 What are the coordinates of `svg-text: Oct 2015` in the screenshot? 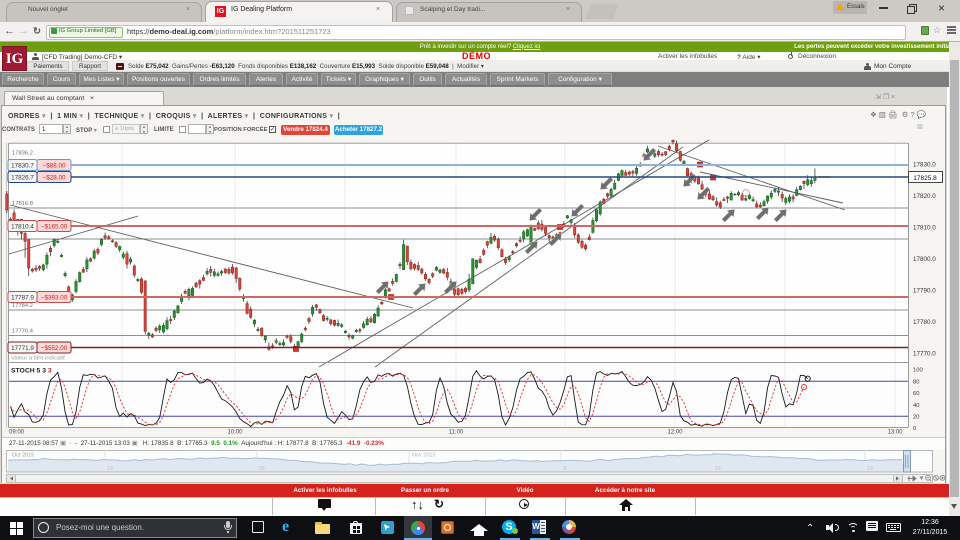 It's located at (23, 456).